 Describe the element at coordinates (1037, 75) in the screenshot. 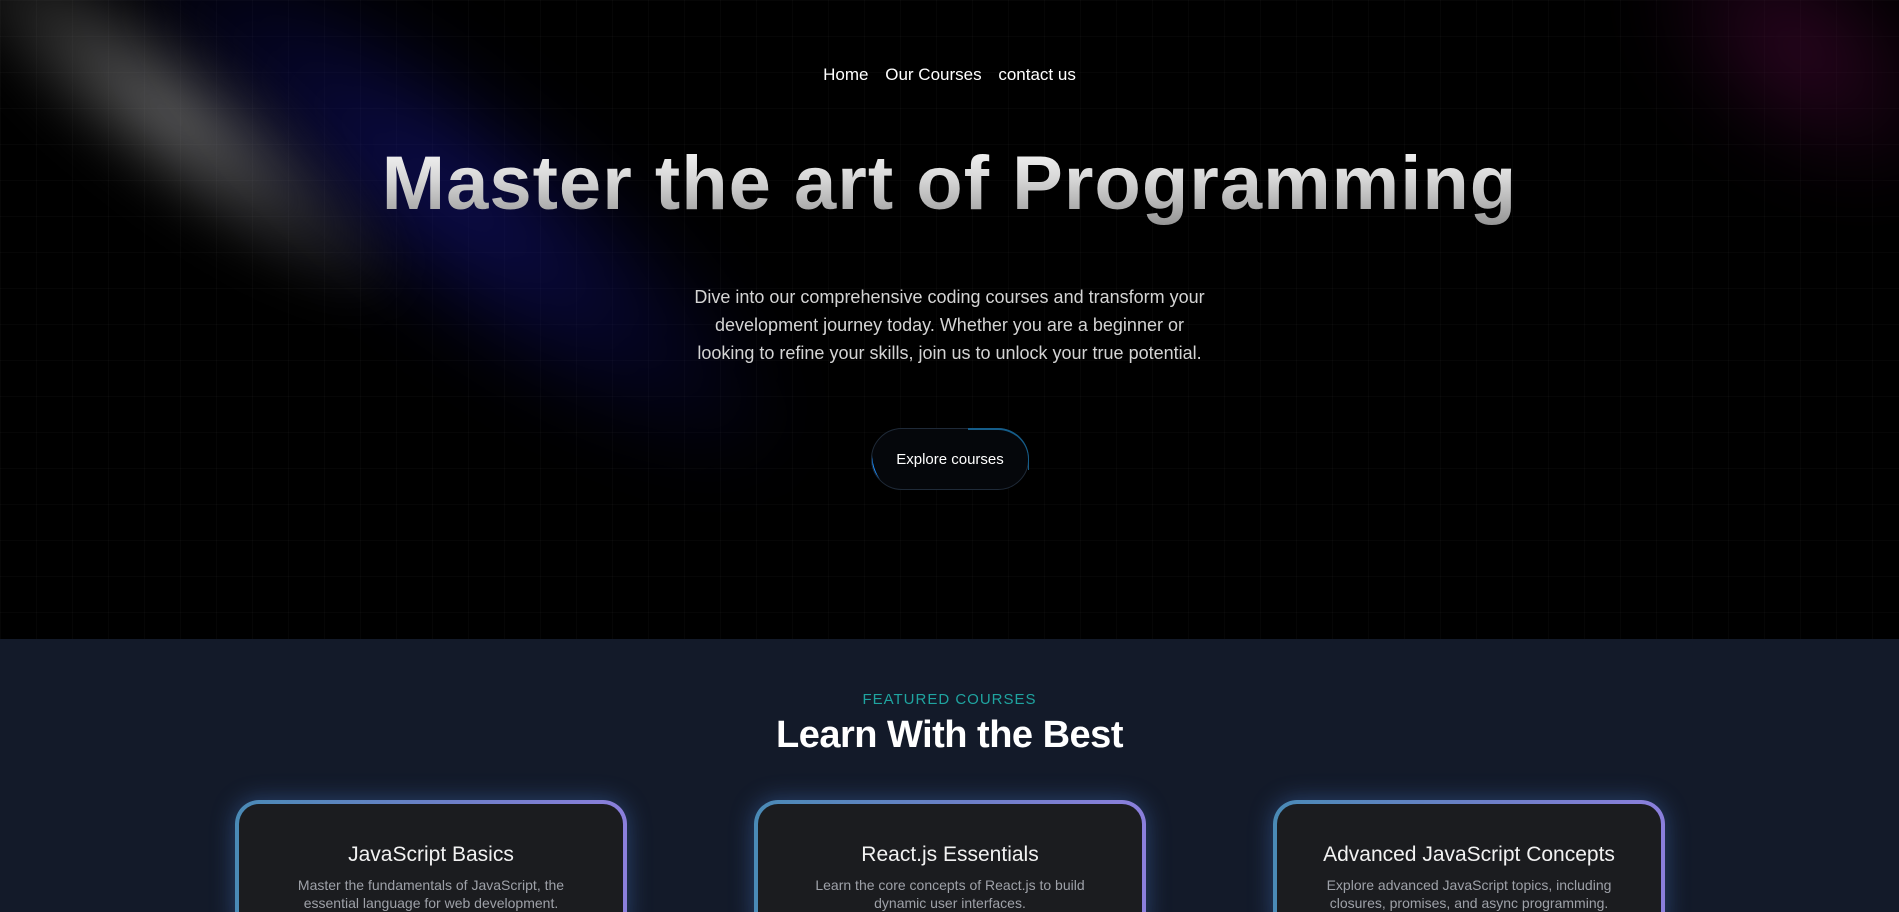

I see `nav-contact-link: contact us` at that location.